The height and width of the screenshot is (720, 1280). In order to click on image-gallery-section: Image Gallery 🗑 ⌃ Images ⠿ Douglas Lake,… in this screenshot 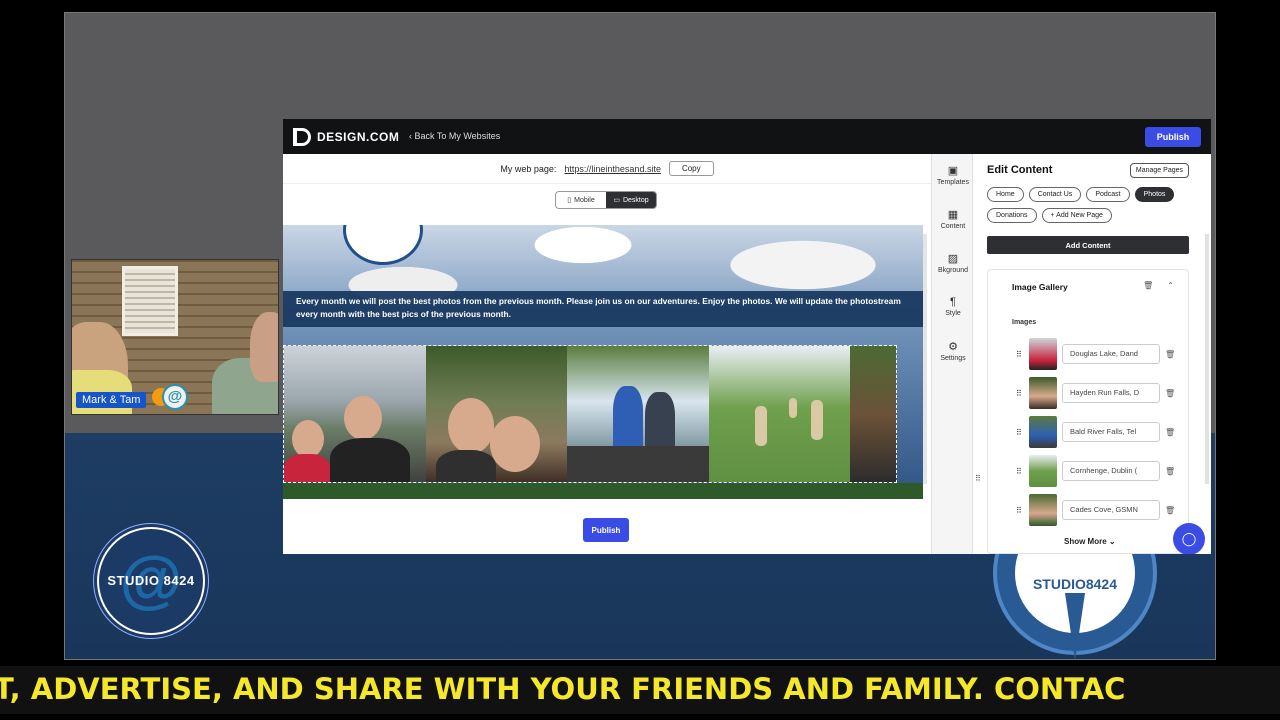, I will do `click(1088, 411)`.